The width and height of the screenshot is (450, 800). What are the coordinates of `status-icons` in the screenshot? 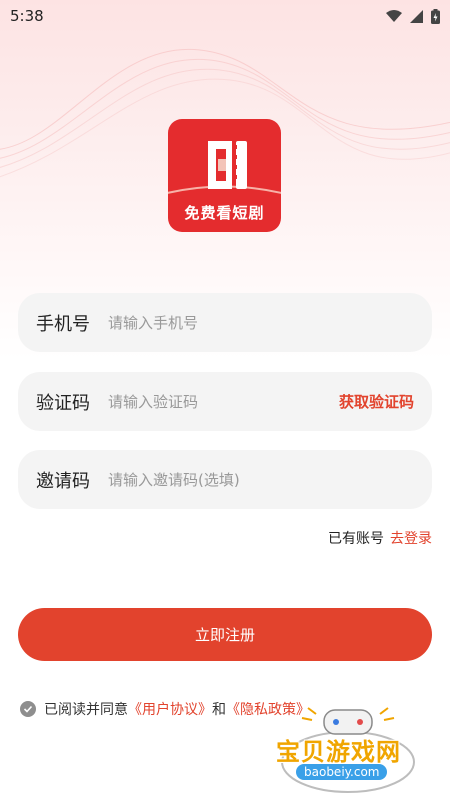 It's located at (413, 16).